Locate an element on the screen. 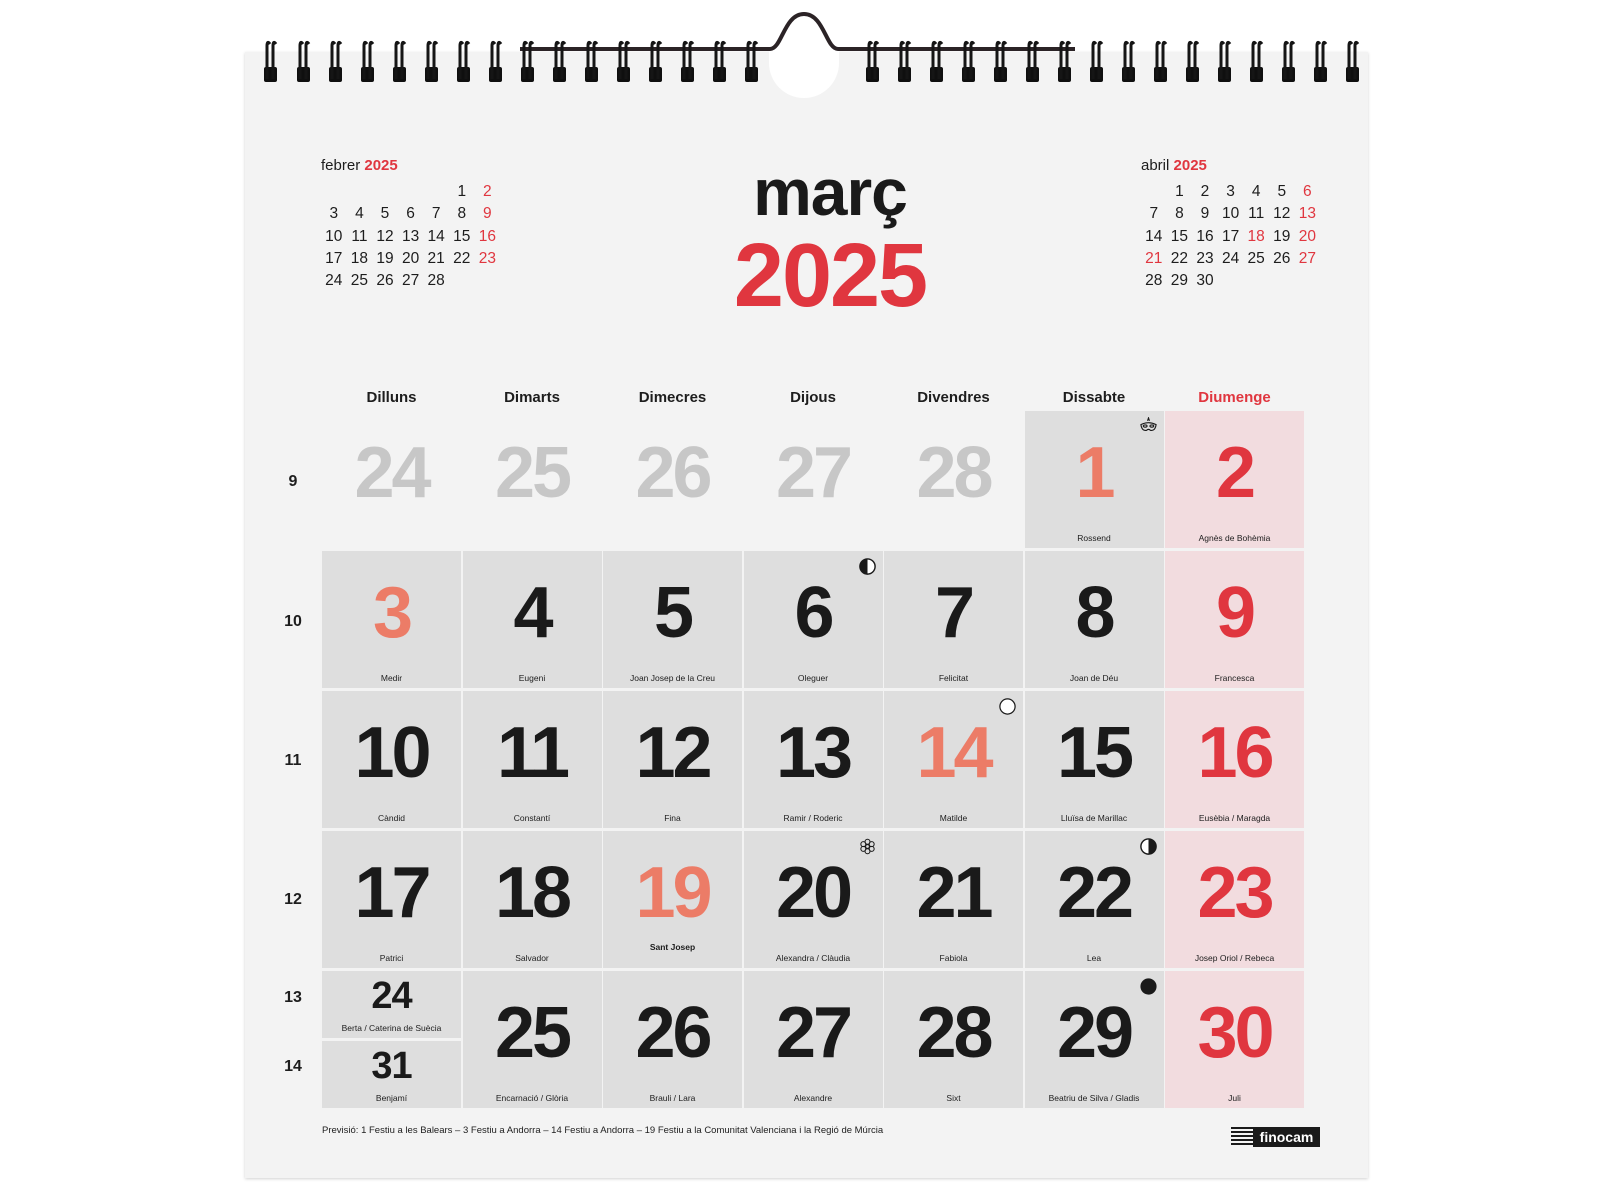 Image resolution: width=1600 pixels, height=1200 pixels. saint-name: Oleguer is located at coordinates (813, 678).